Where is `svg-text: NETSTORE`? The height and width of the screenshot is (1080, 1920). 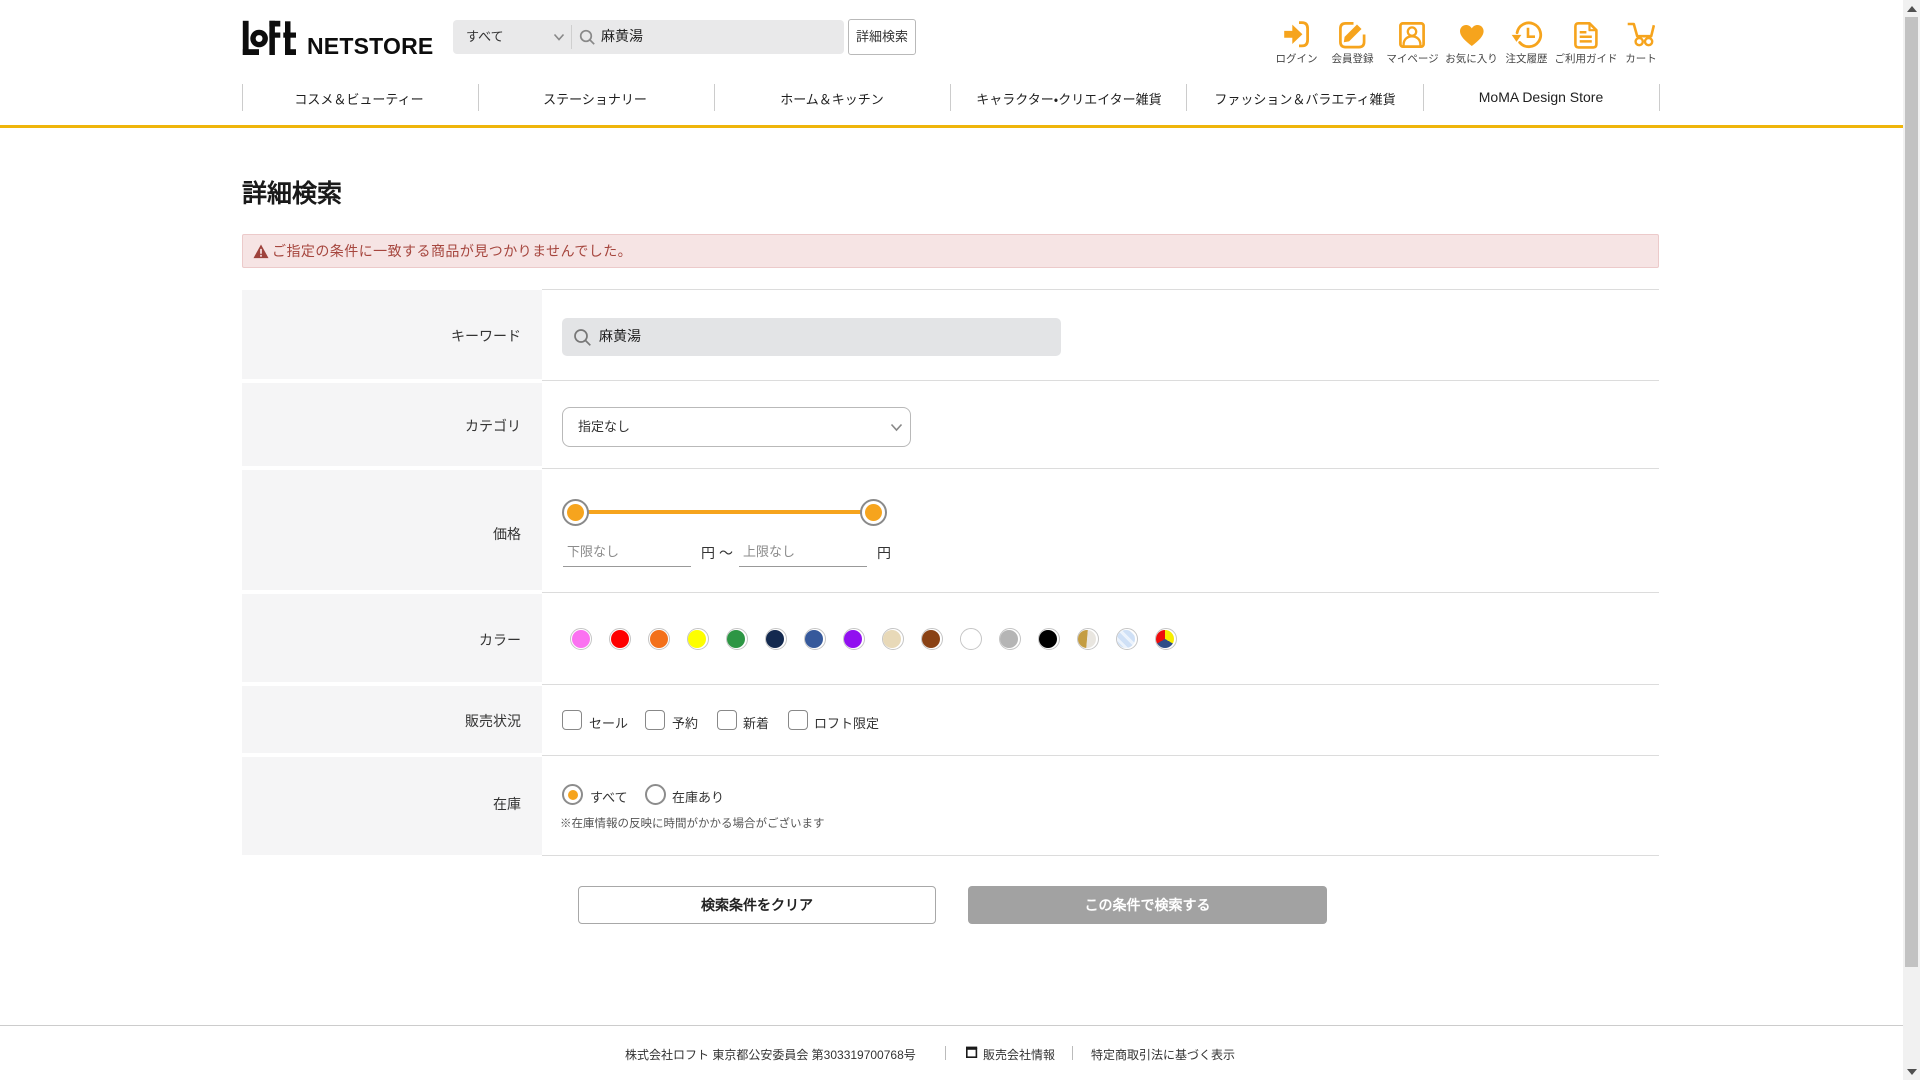 svg-text: NETSTORE is located at coordinates (370, 44).